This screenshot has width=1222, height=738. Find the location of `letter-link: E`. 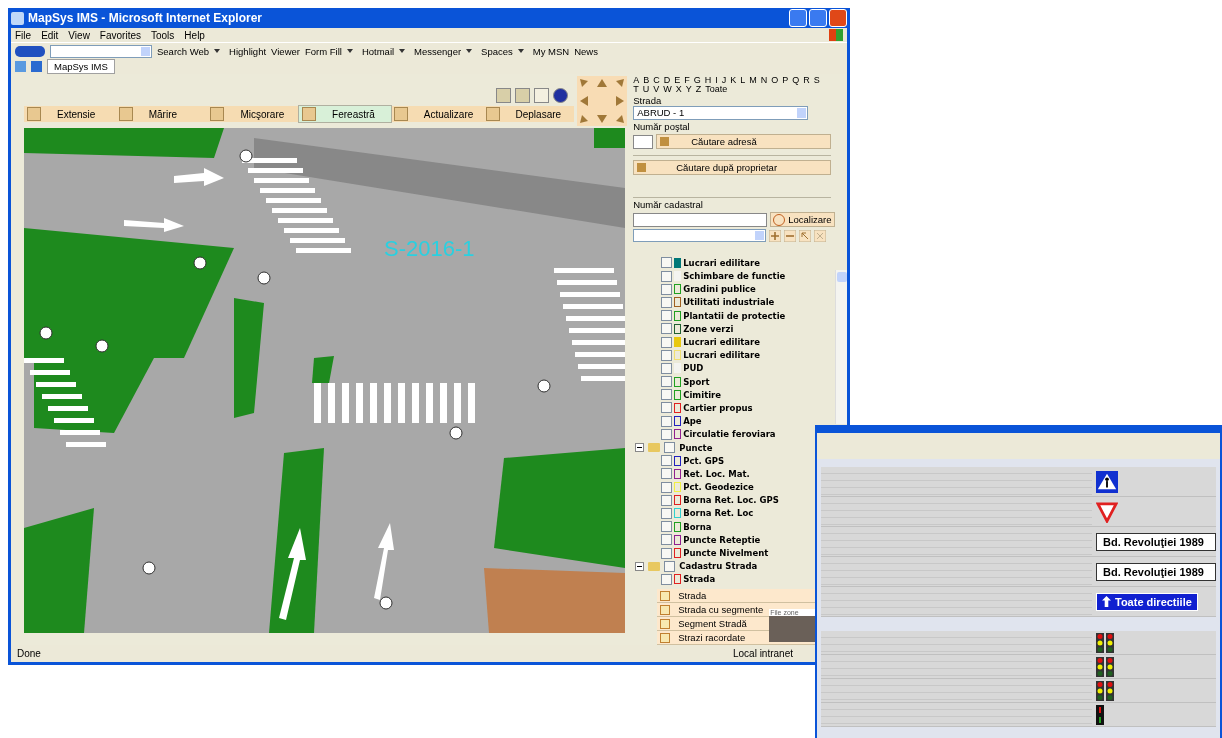

letter-link: E is located at coordinates (677, 80).